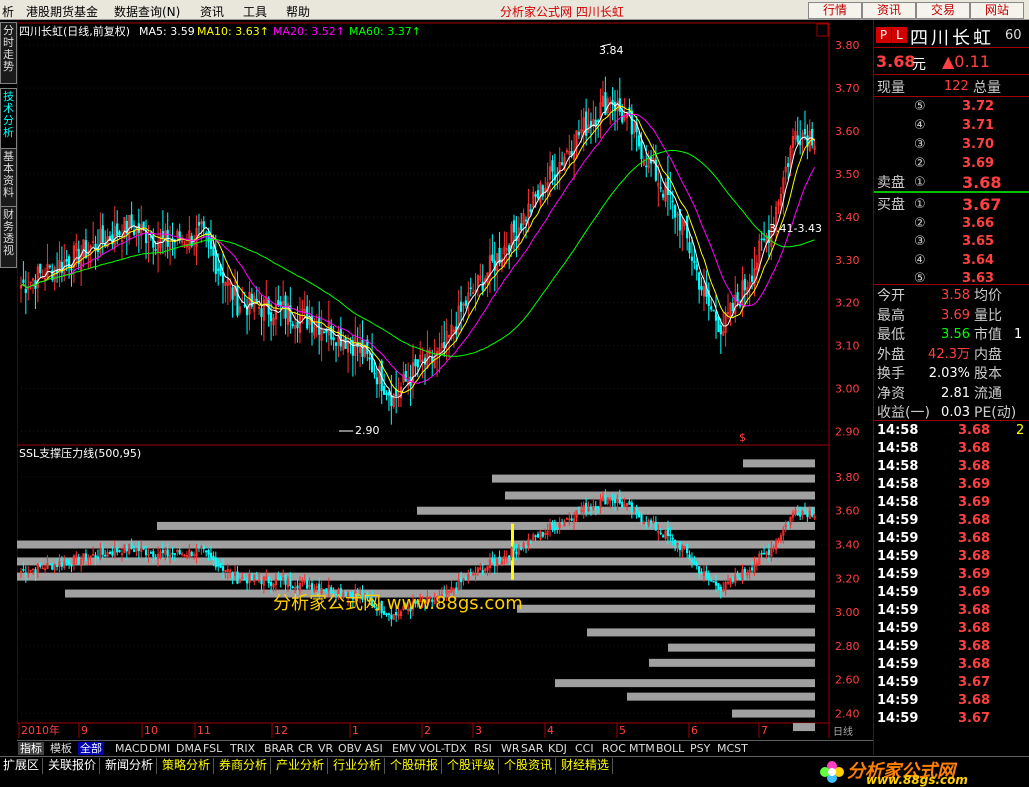 Image resolution: width=1029 pixels, height=787 pixels. What do you see at coordinates (847, 346) in the screenshot?
I see `y-tick-label: 3.10` at bounding box center [847, 346].